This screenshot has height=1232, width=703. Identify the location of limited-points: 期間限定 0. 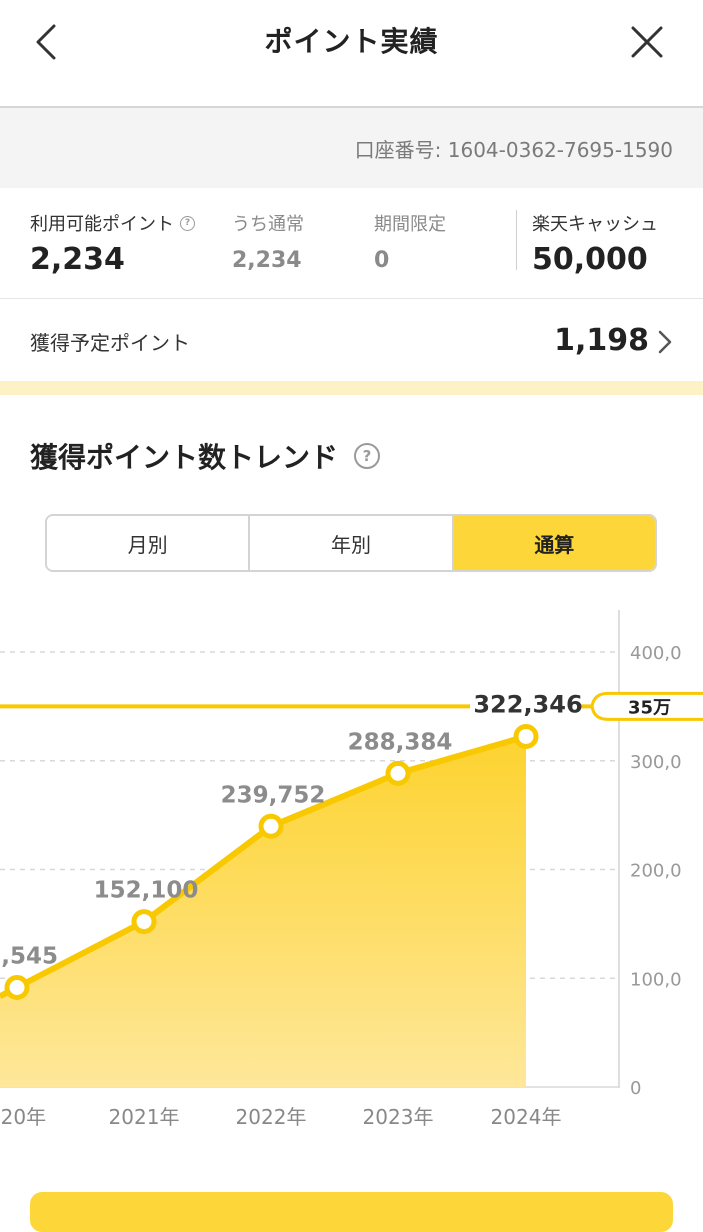
(410, 241).